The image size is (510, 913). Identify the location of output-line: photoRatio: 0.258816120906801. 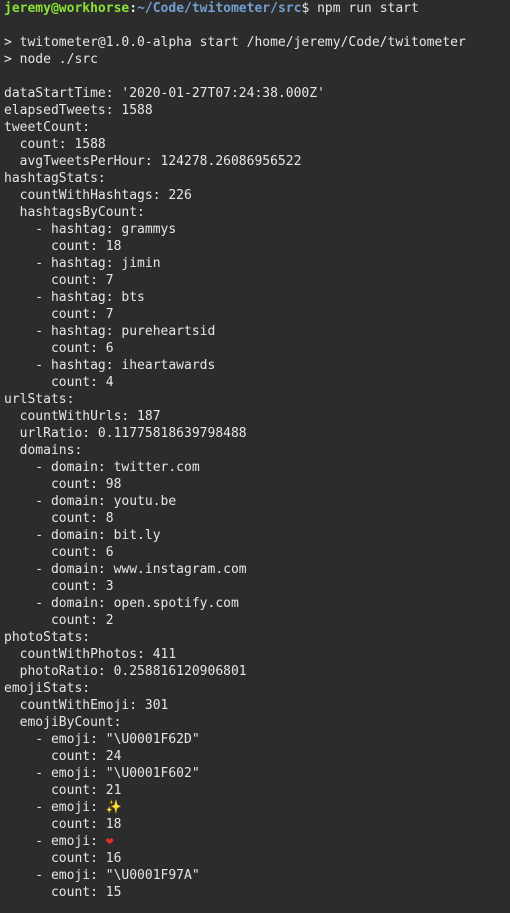
(125, 671).